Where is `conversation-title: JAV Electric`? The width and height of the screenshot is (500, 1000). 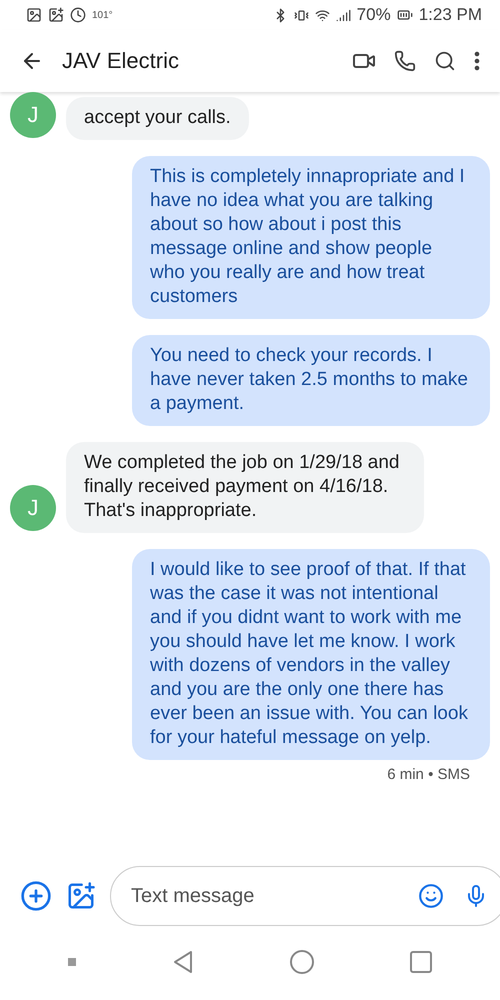 conversation-title: JAV Electric is located at coordinates (121, 61).